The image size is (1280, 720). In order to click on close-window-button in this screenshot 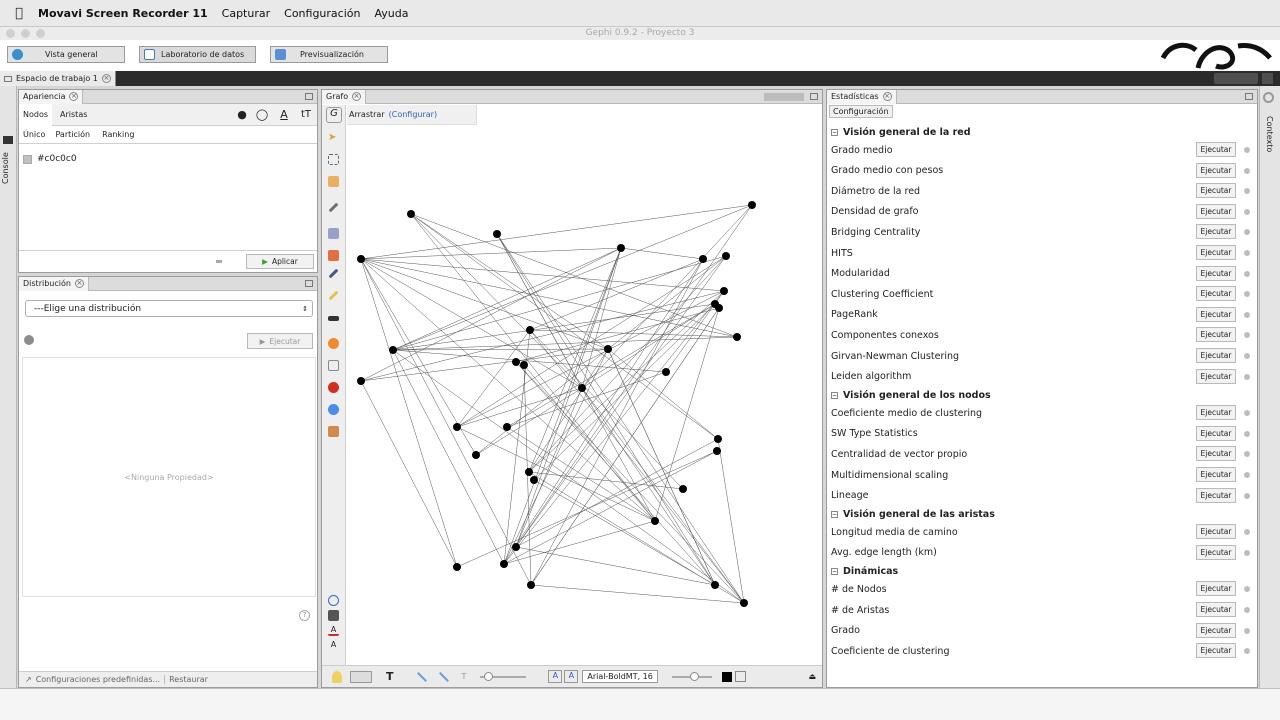, I will do `click(10, 33)`.